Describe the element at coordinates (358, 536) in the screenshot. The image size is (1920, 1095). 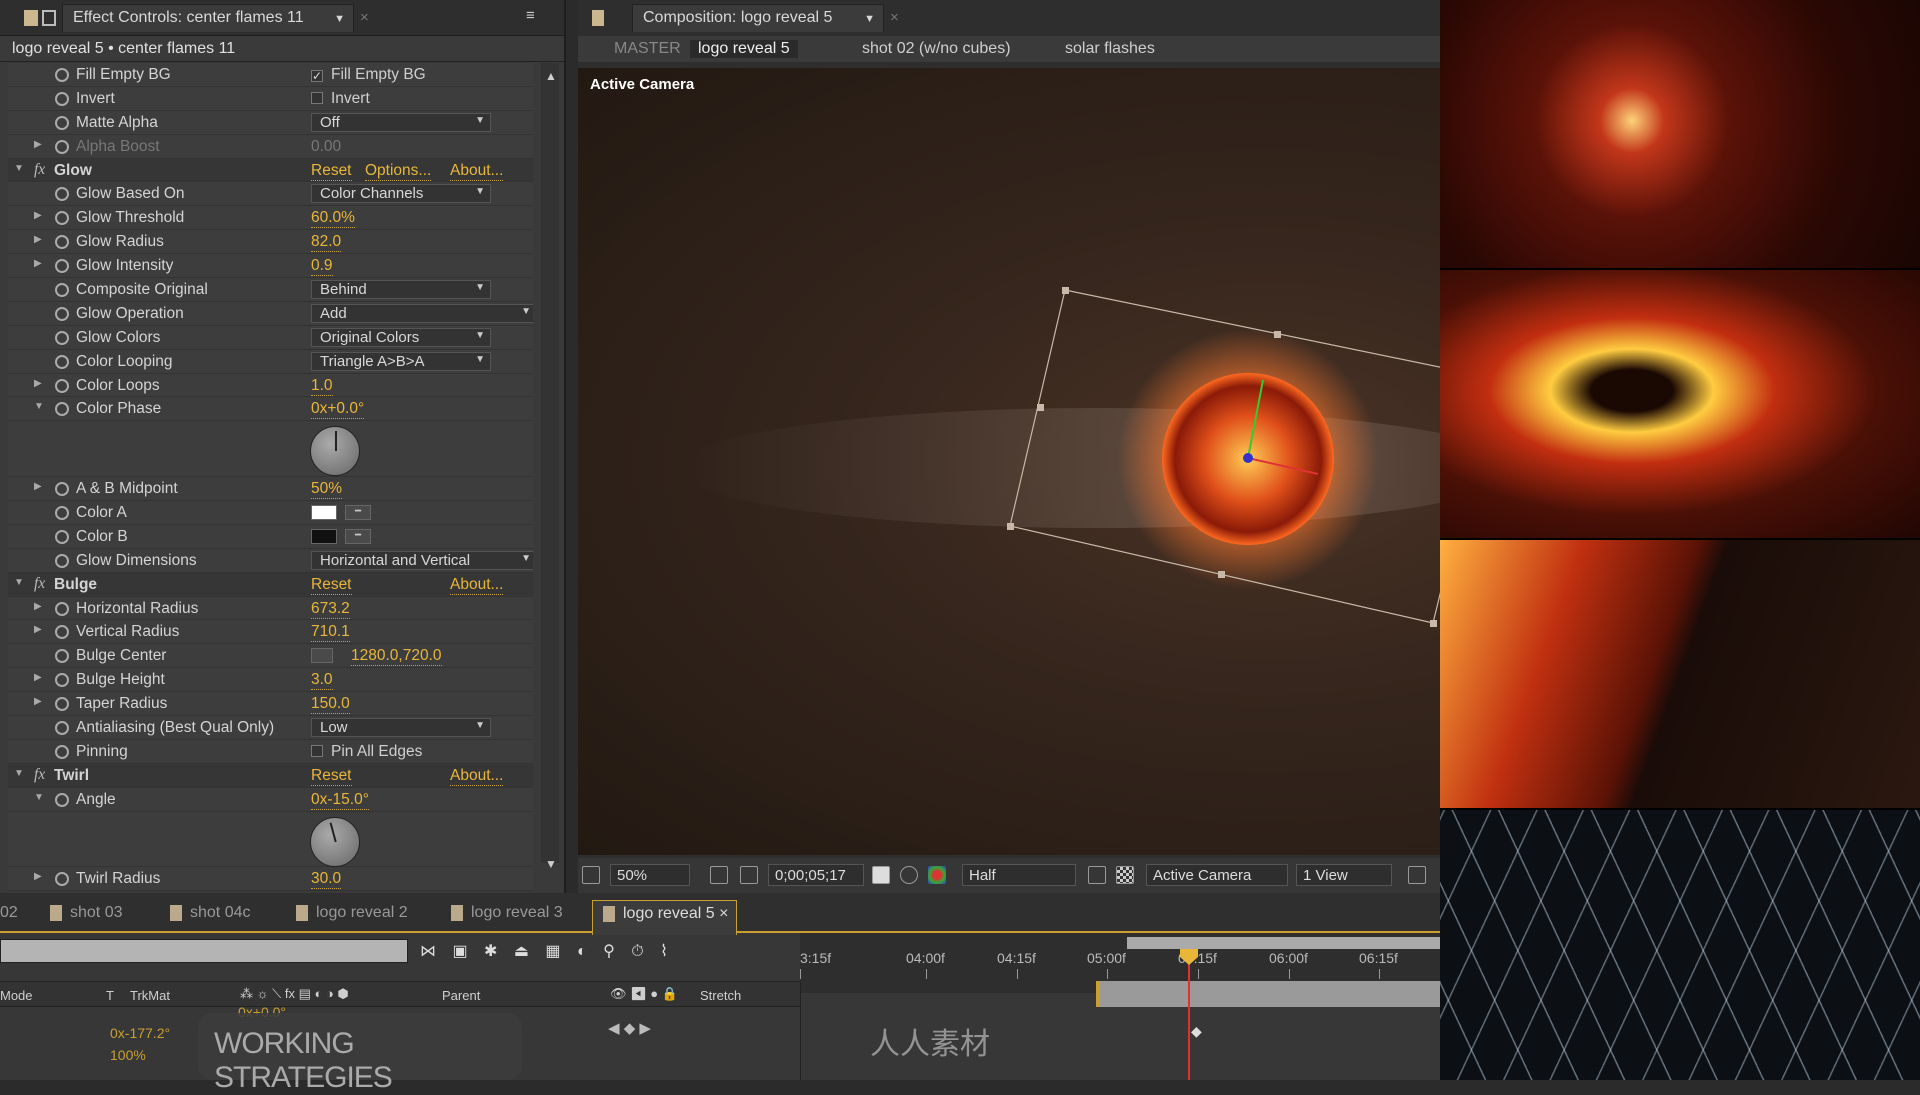
I see `eyedropper-icon: ━` at that location.